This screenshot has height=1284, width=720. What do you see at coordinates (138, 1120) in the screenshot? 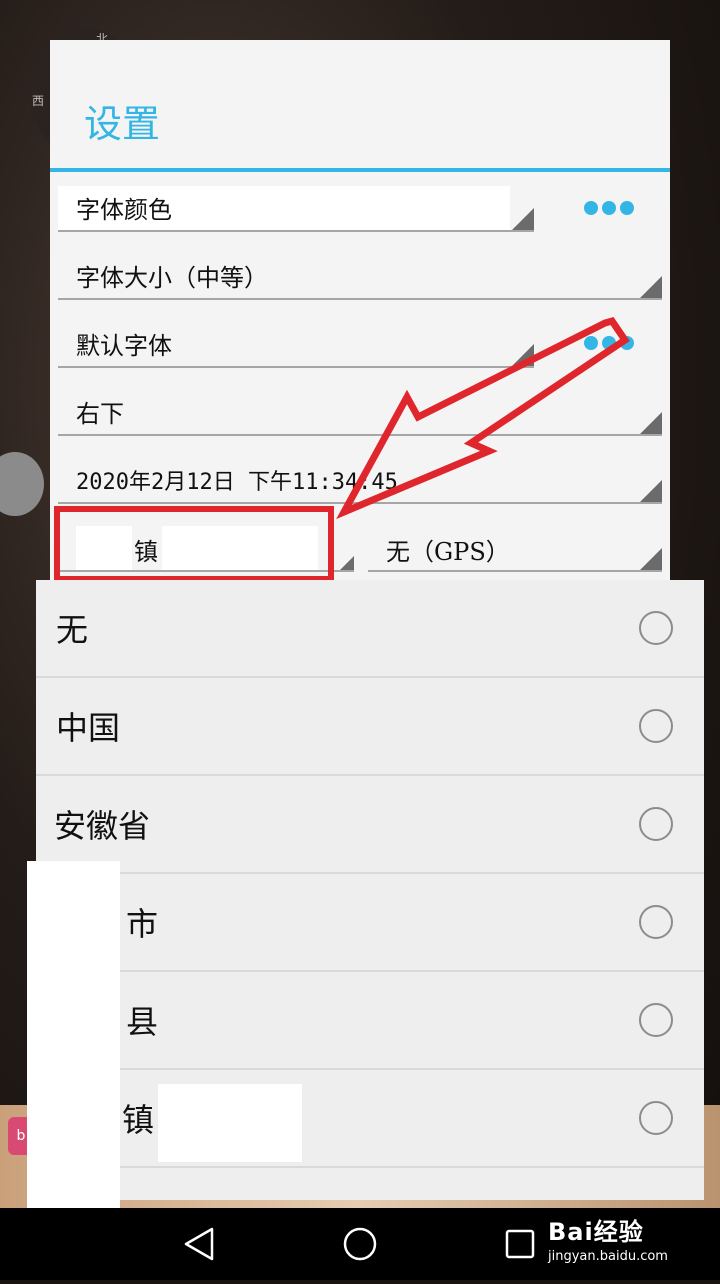
I see `list-item-label: 镇` at bounding box center [138, 1120].